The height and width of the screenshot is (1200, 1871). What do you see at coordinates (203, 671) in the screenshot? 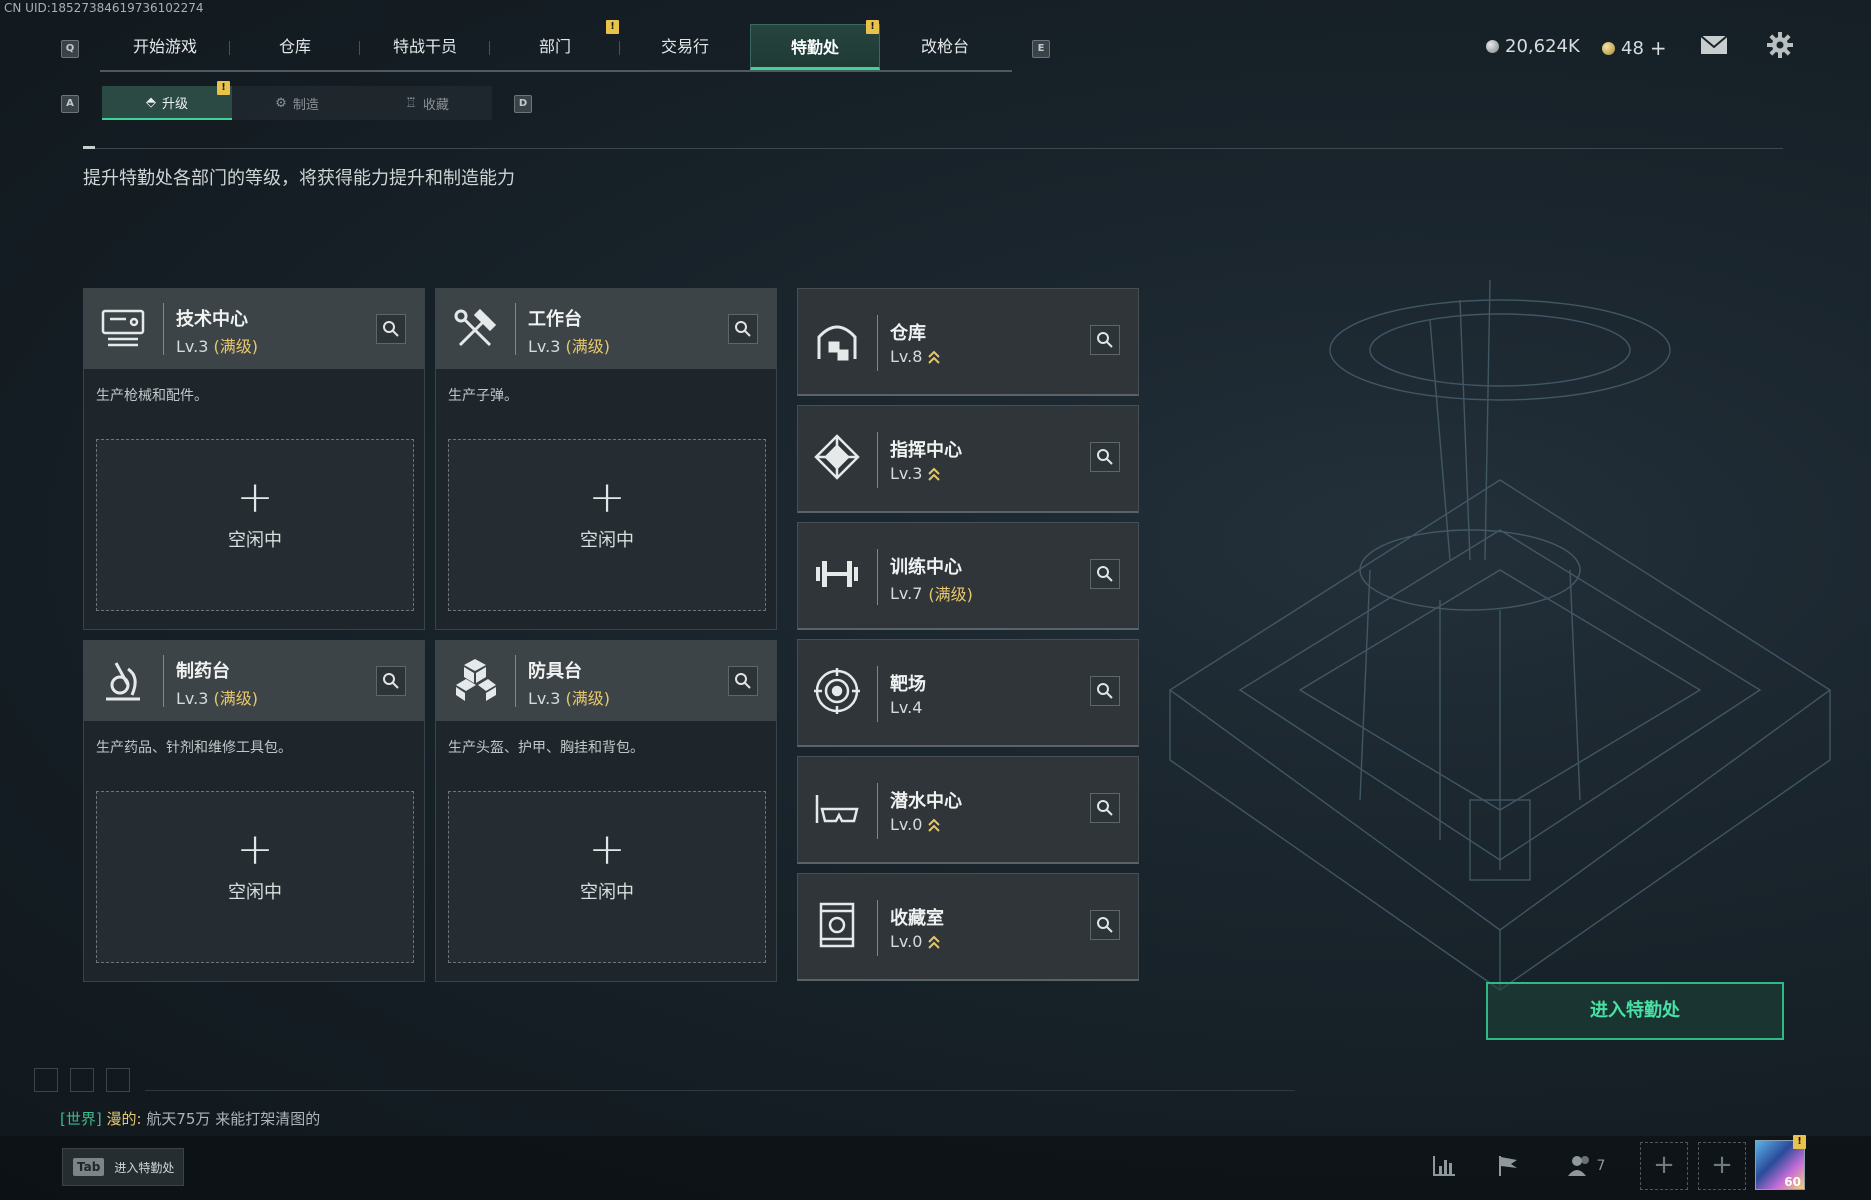
I see `department-title: 制药台` at bounding box center [203, 671].